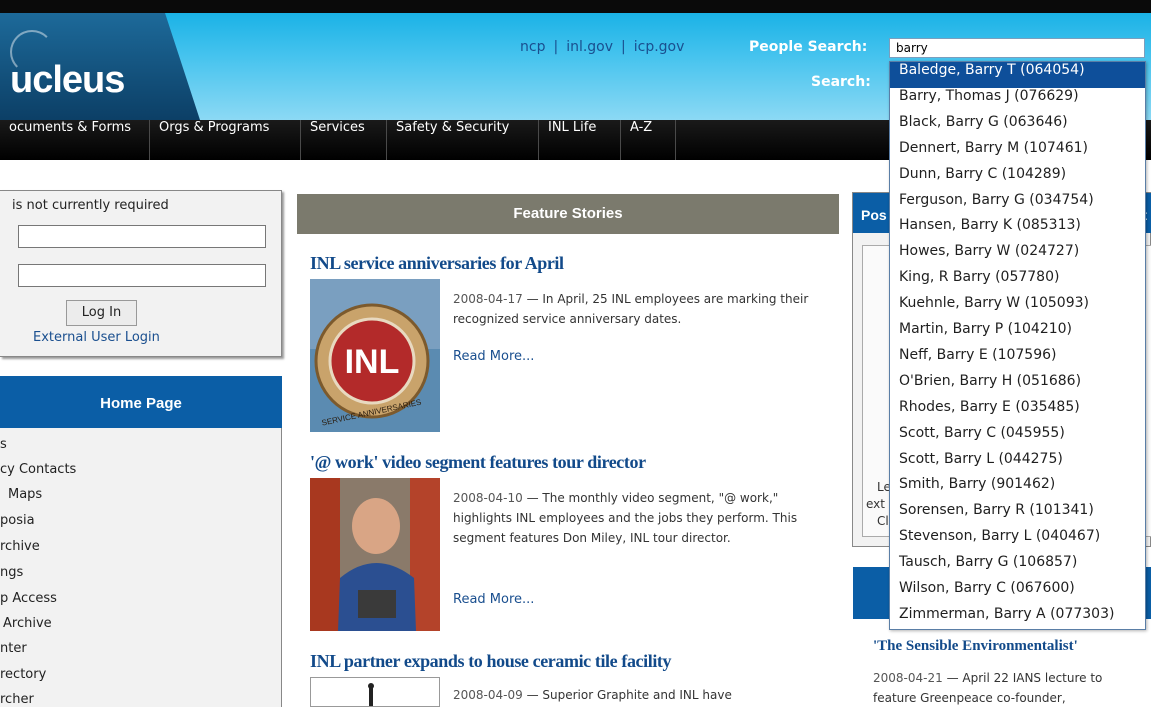  Describe the element at coordinates (1017, 541) in the screenshot. I see `suggestion-item: Stevenson, Barry L (040467)` at that location.